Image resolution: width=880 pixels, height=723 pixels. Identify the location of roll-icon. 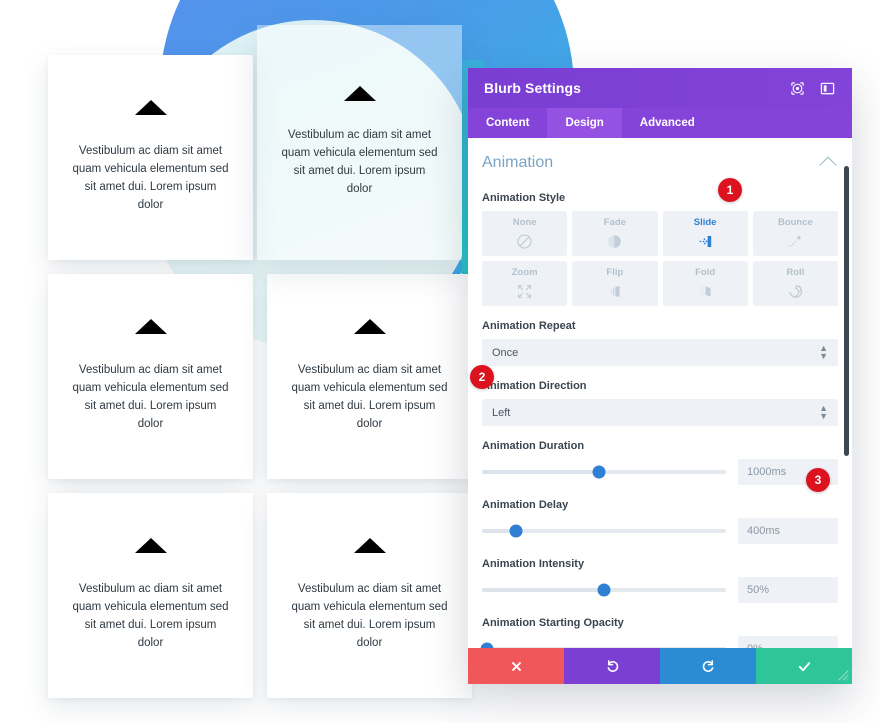
(795, 291).